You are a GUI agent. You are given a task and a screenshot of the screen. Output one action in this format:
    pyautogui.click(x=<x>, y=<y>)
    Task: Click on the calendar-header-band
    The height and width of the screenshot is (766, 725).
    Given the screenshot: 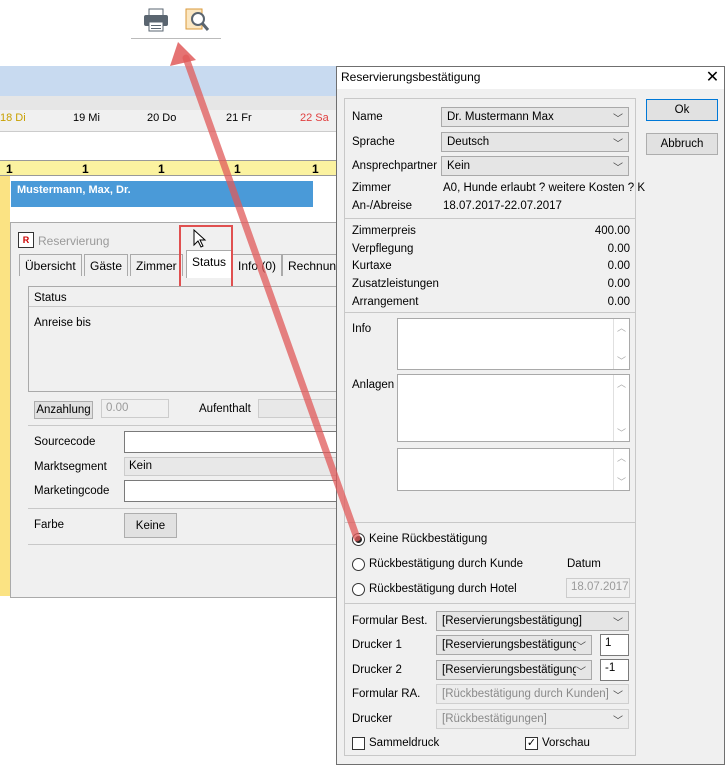 What is the action you would take?
    pyautogui.click(x=170, y=103)
    